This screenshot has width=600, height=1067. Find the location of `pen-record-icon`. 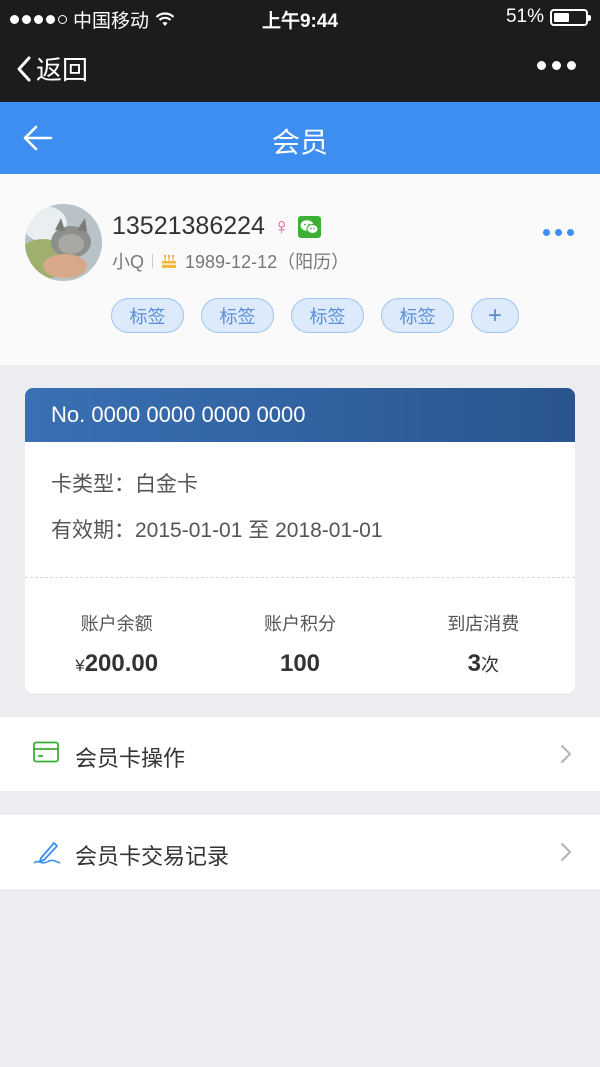

pen-record-icon is located at coordinates (47, 853).